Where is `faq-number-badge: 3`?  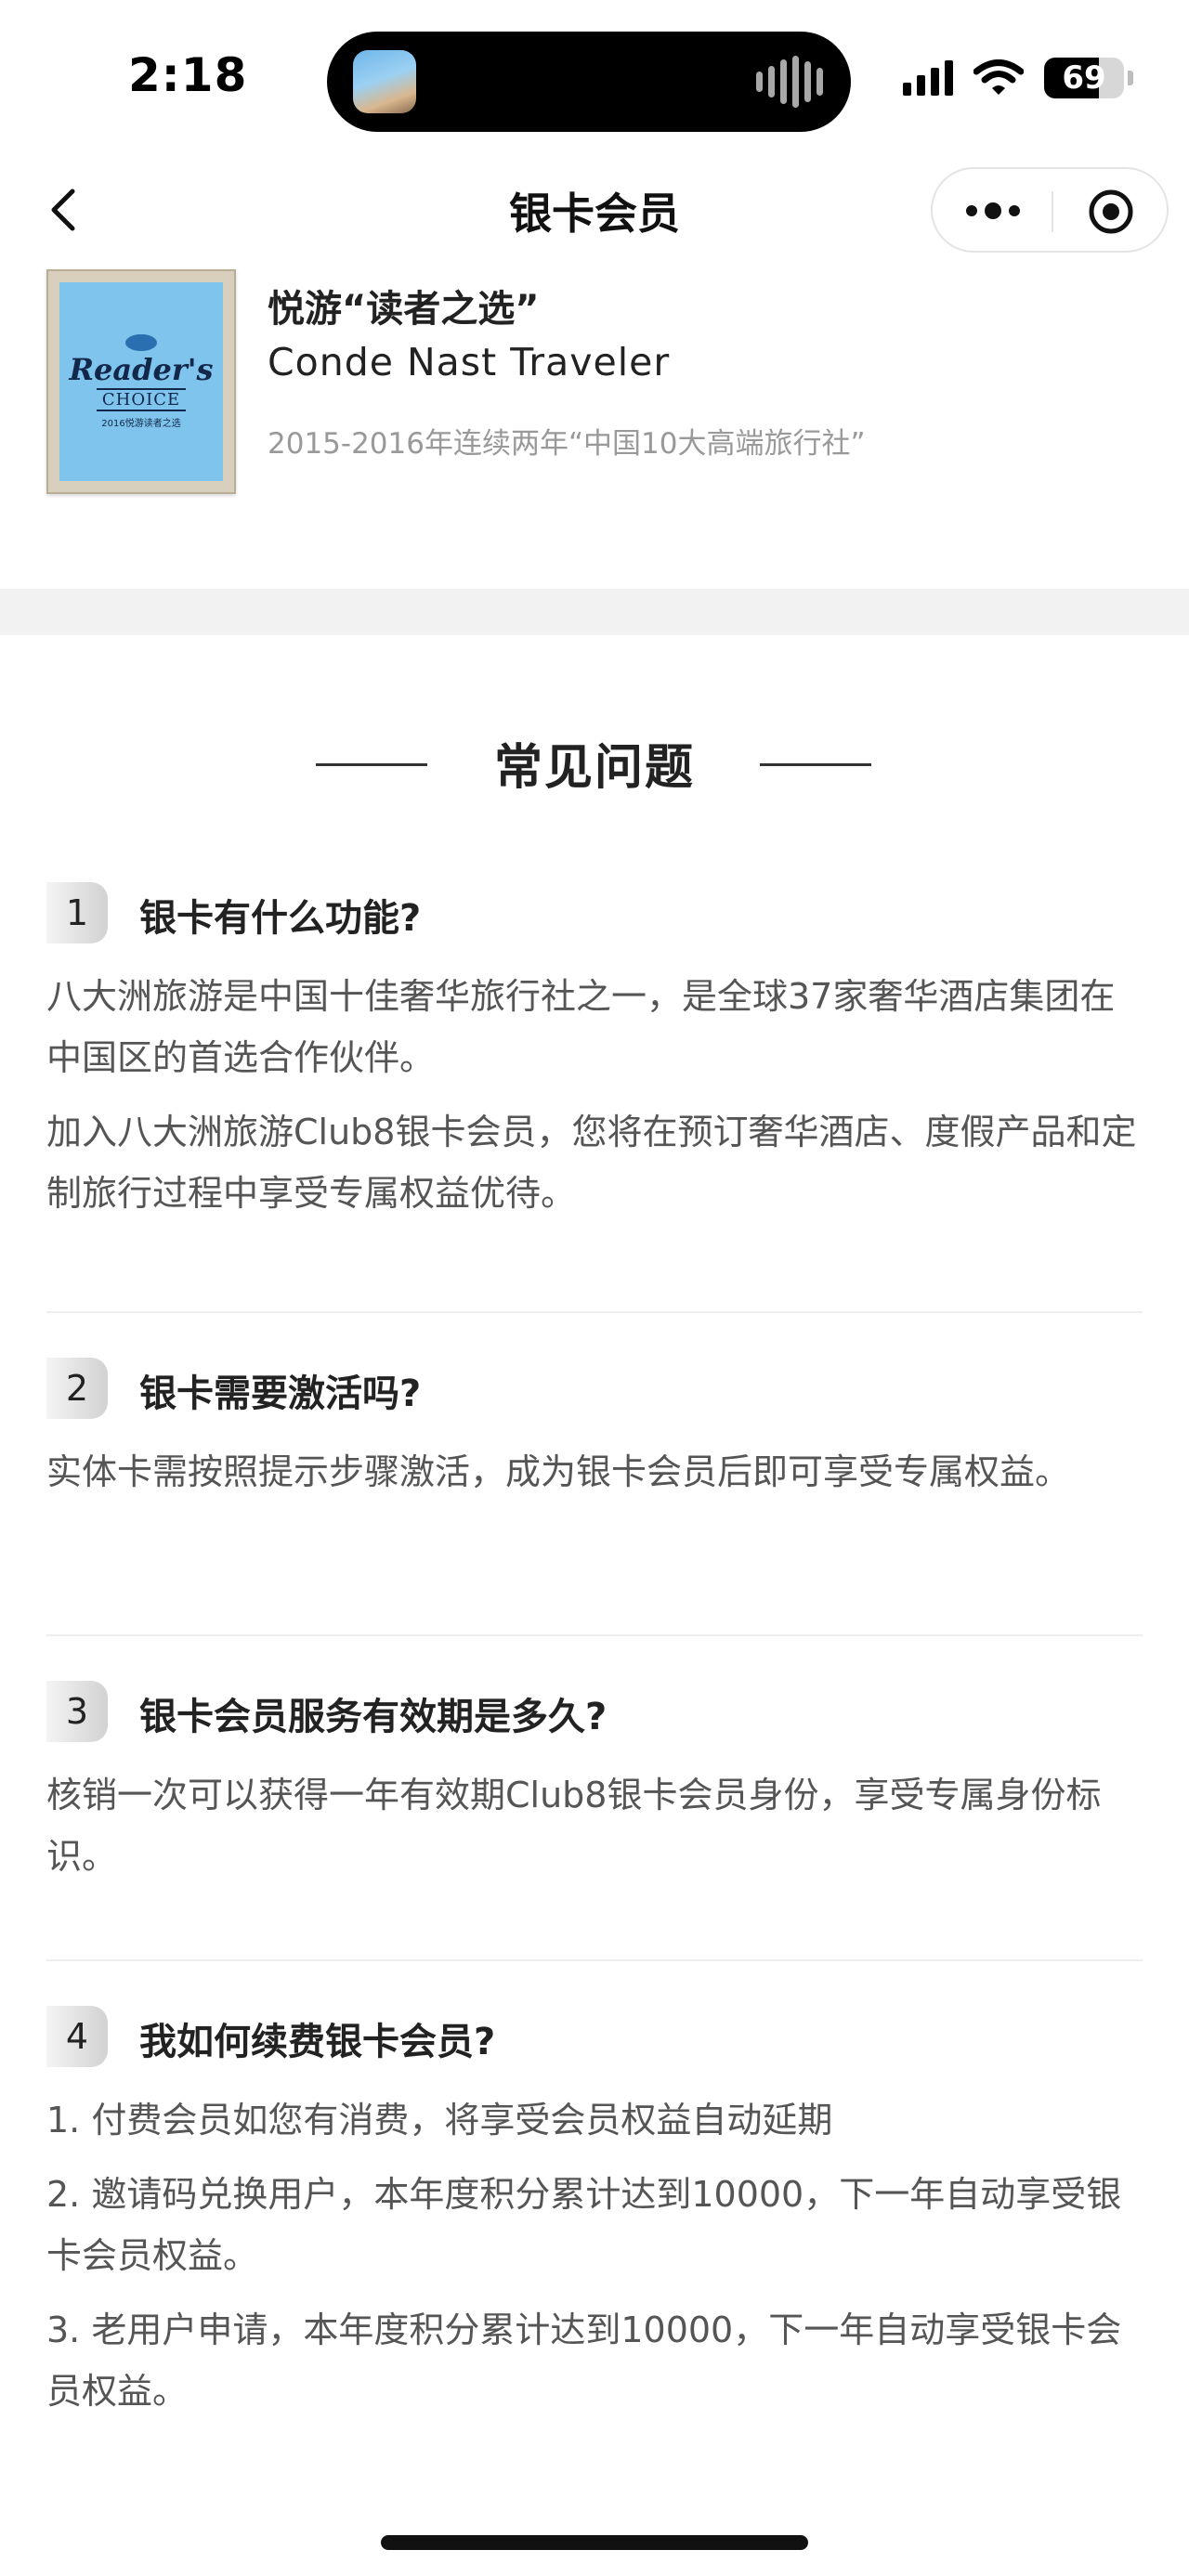
faq-number-badge: 3 is located at coordinates (77, 1711).